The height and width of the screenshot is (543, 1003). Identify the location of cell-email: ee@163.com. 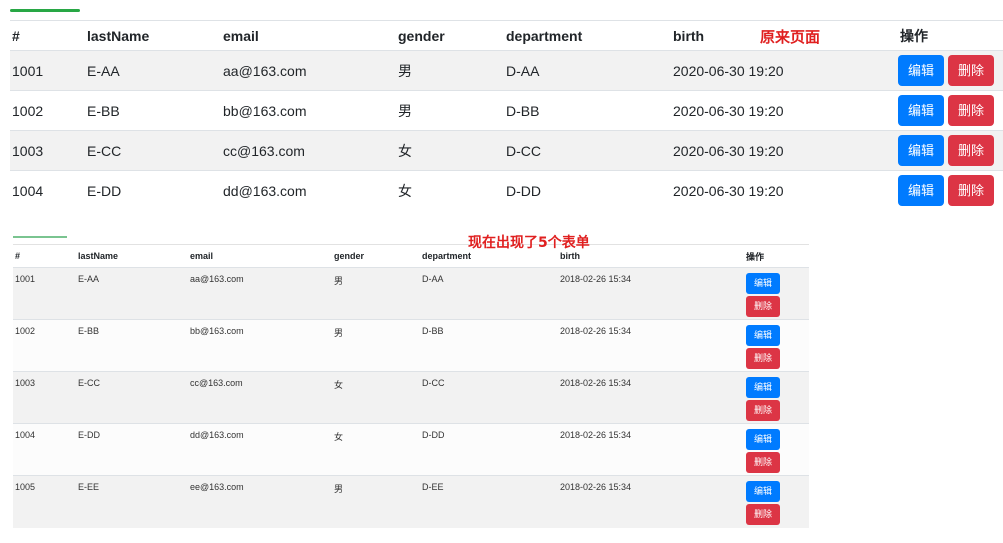
(260, 501).